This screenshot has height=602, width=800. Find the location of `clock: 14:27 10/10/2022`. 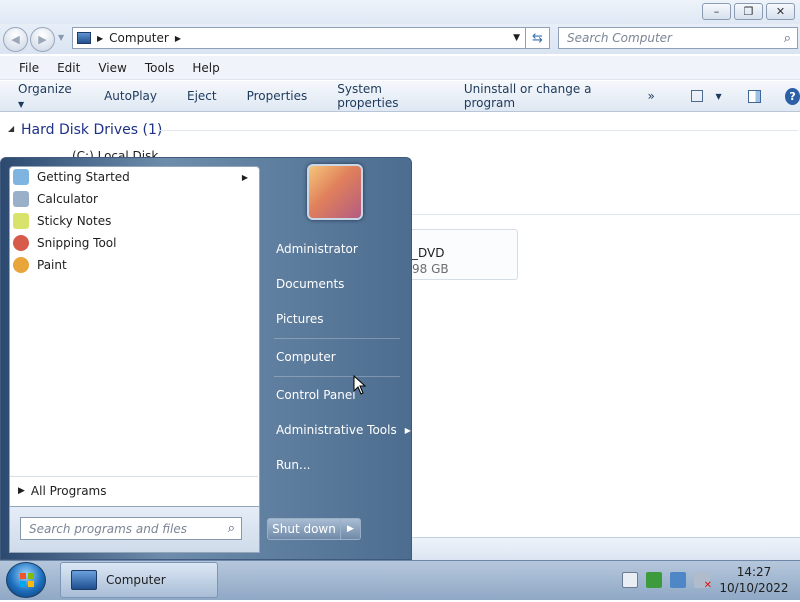

clock: 14:27 10/10/2022 is located at coordinates (754, 581).